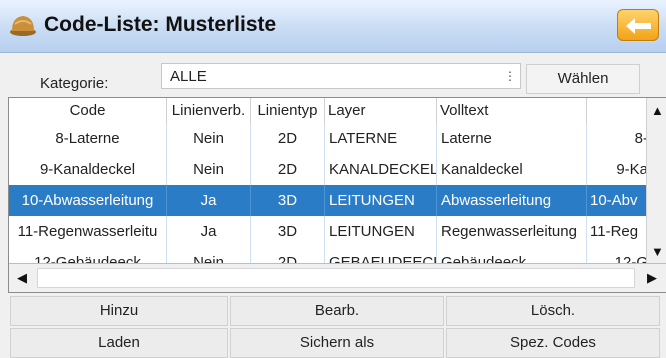 The image size is (666, 358). I want to click on category-label: Kategorie:, so click(74, 83).